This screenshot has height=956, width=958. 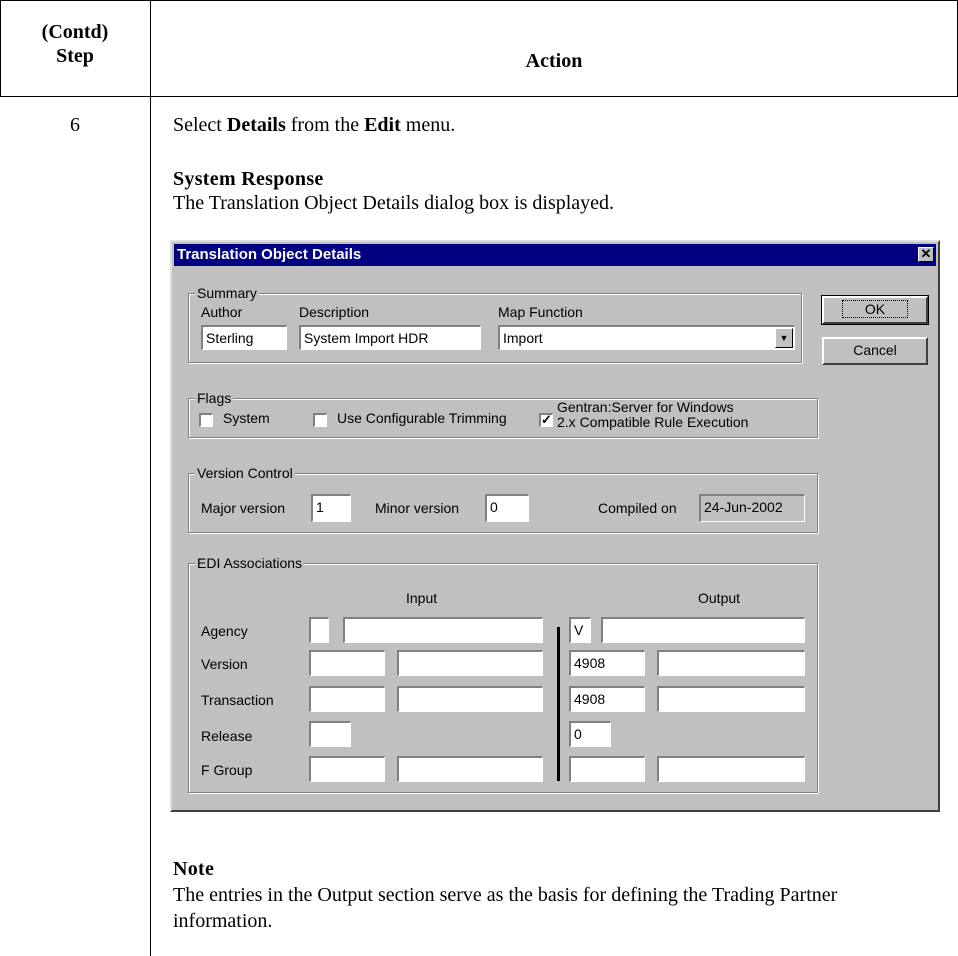 I want to click on version-input-code, so click(x=347, y=663).